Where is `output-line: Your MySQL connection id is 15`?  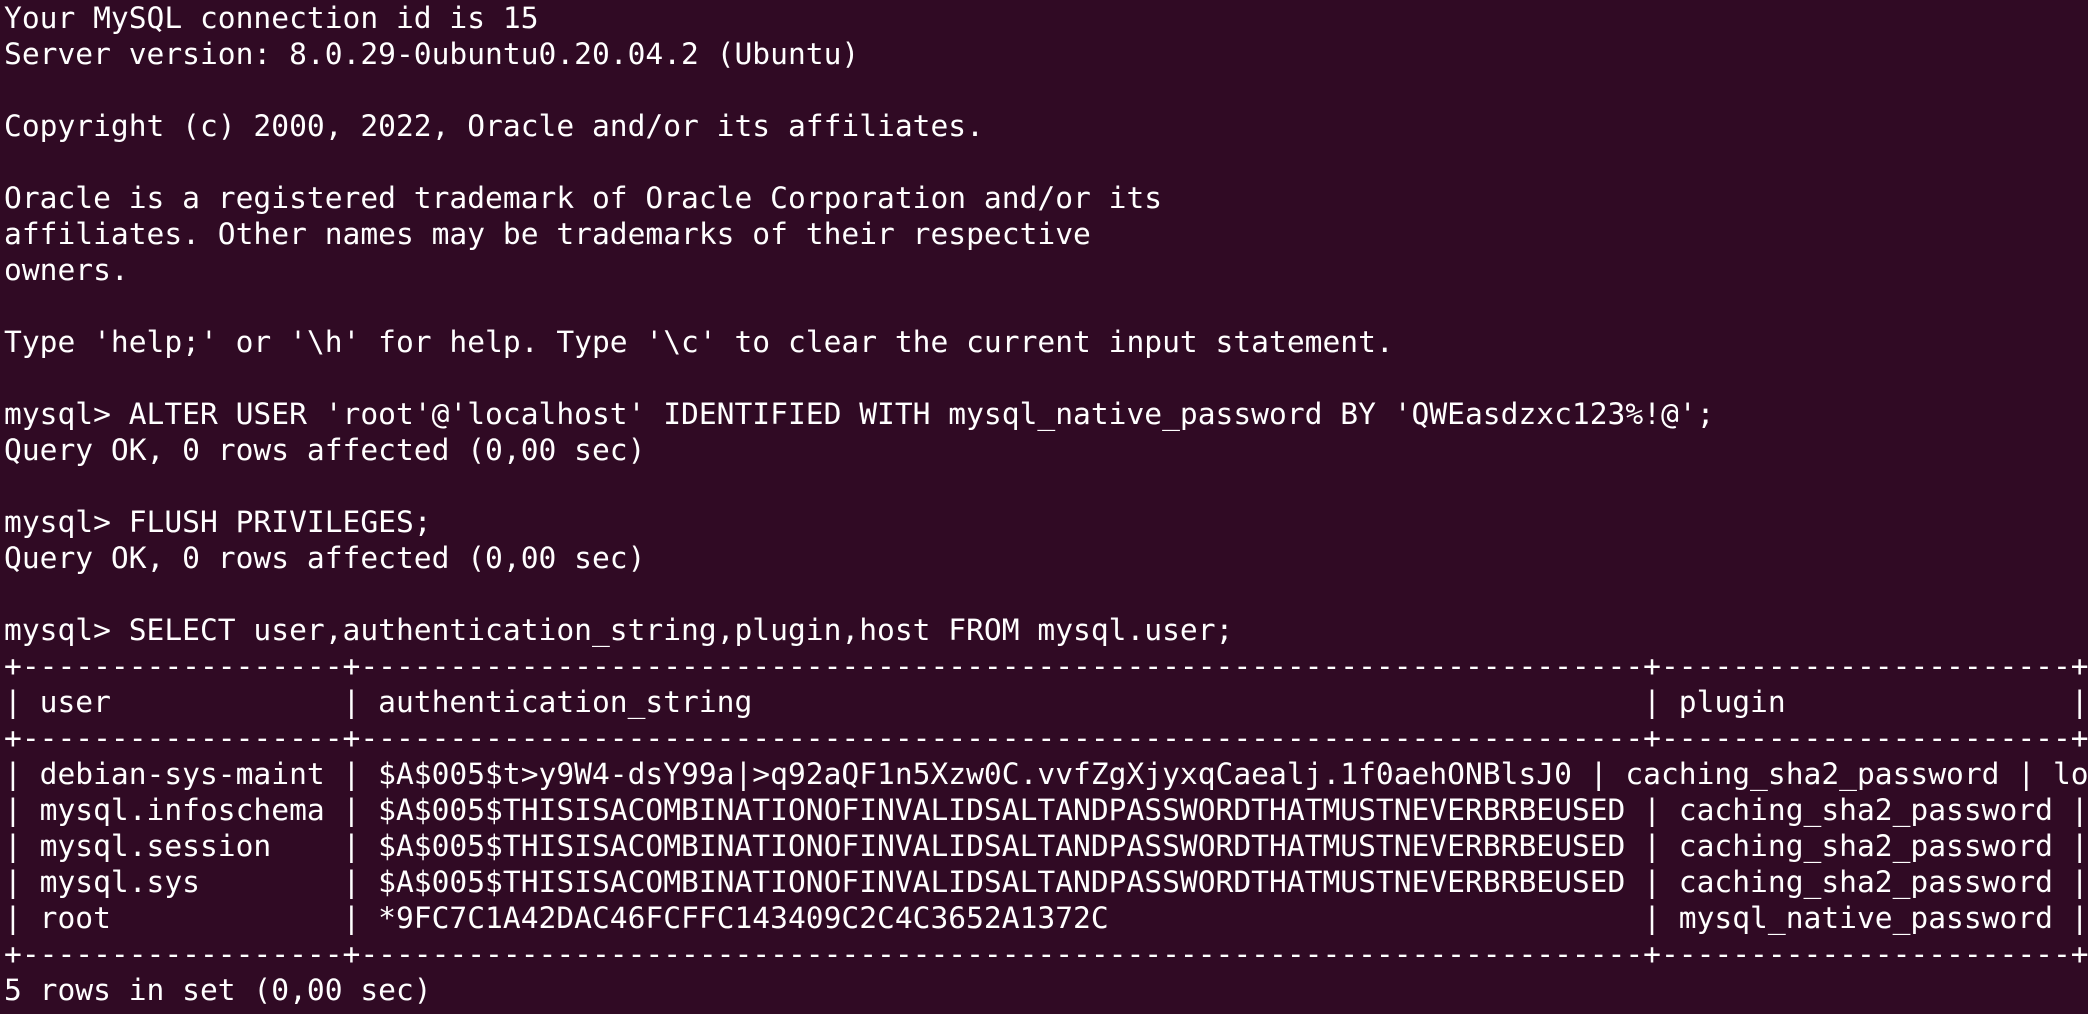 output-line: Your MySQL connection id is 15 is located at coordinates (271, 18).